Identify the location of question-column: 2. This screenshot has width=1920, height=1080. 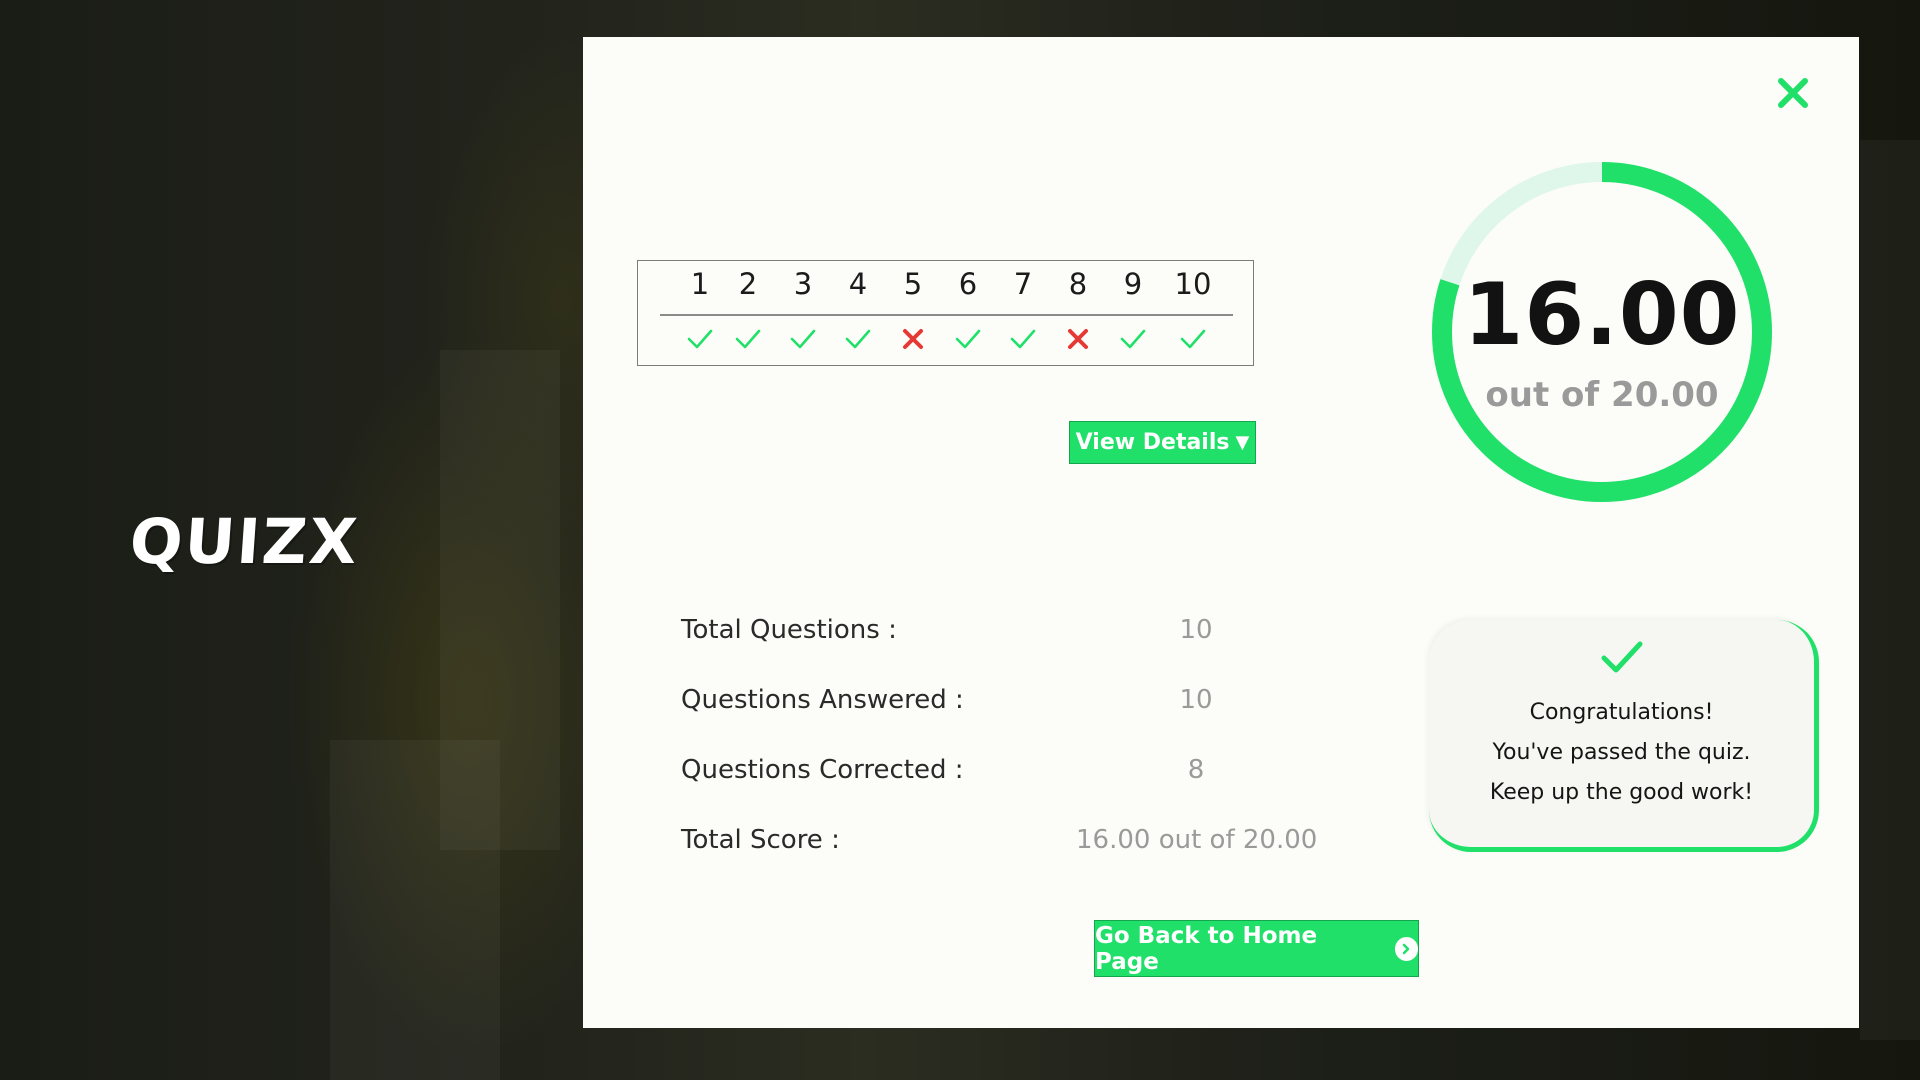
(748, 313).